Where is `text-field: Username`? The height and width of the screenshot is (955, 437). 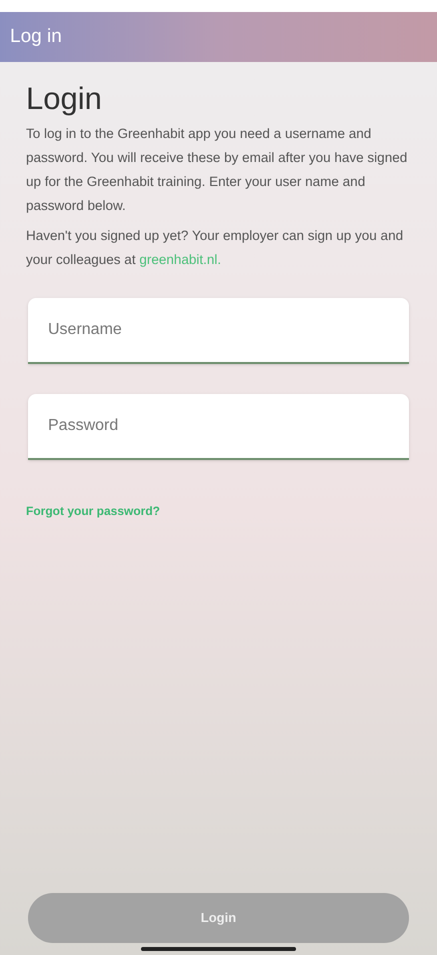
text-field: Username is located at coordinates (218, 331).